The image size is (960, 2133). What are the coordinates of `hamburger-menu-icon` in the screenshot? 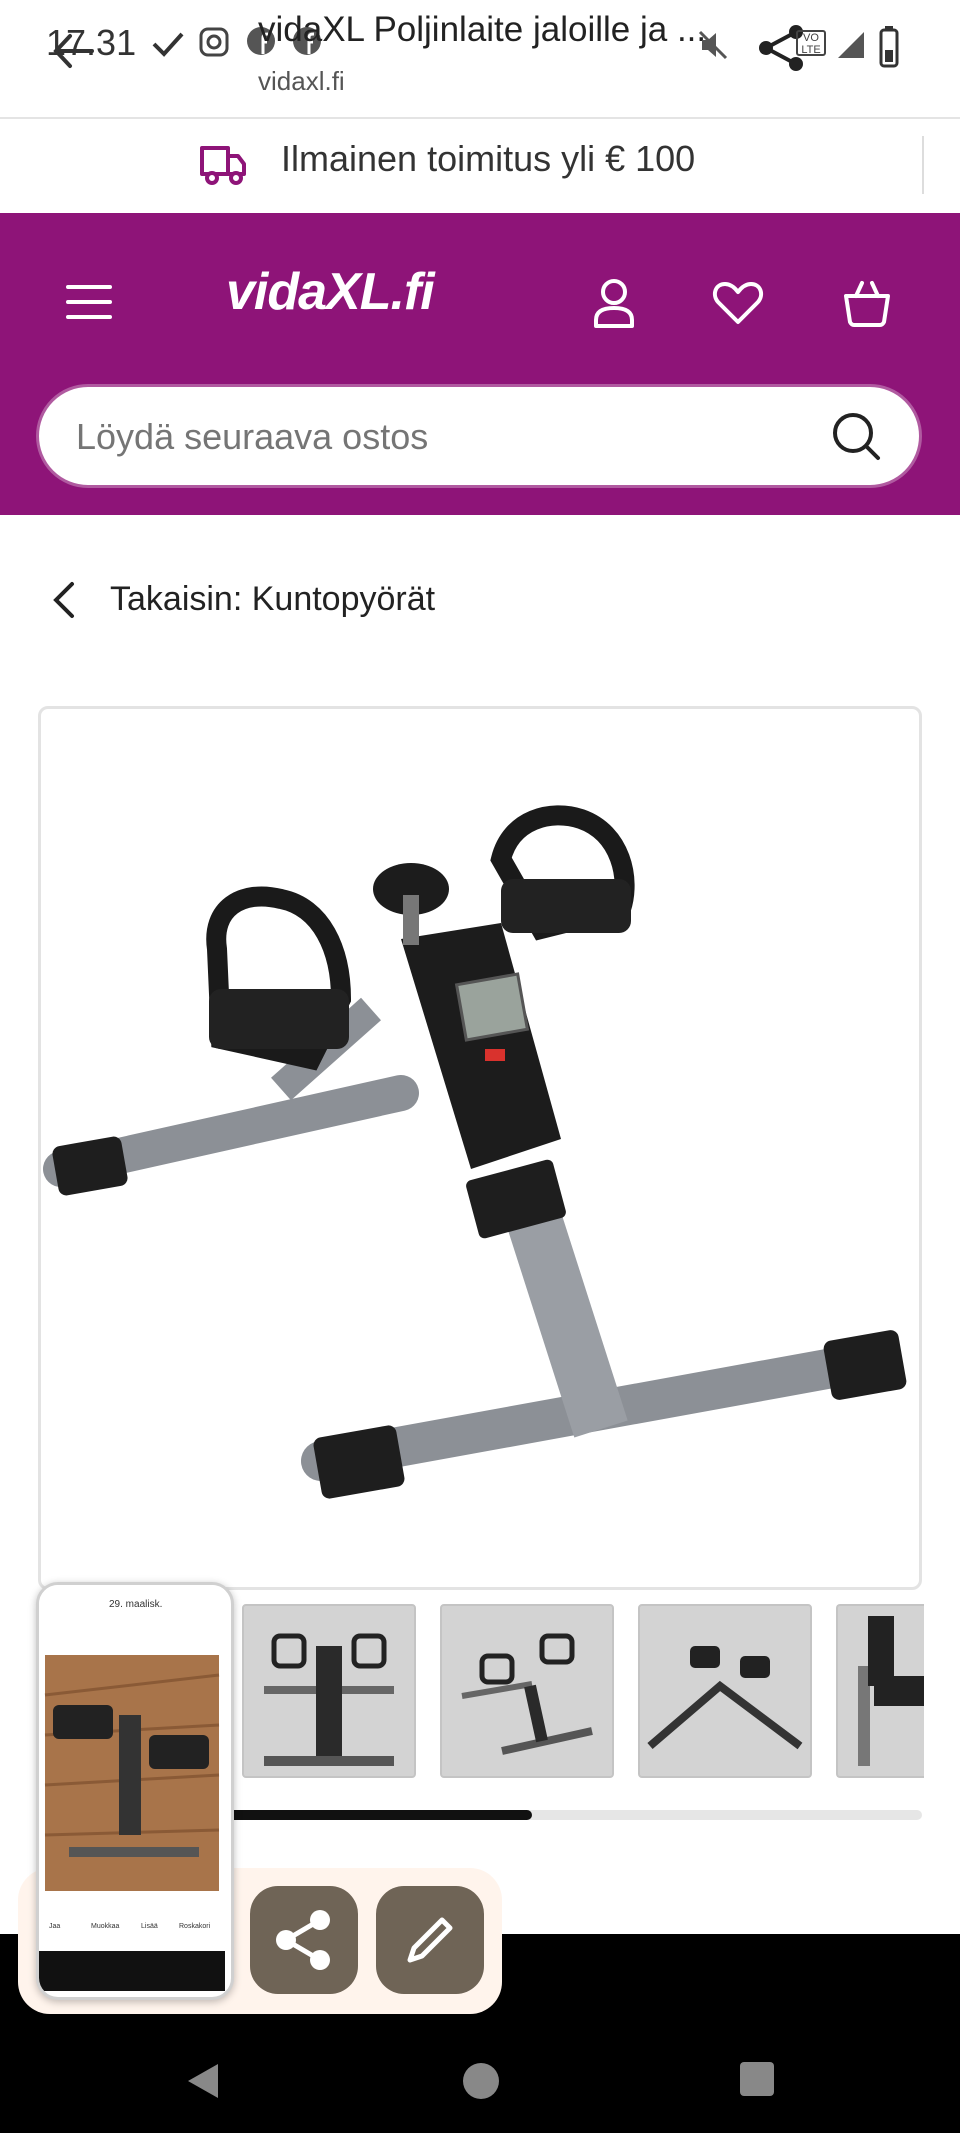 It's located at (89, 302).